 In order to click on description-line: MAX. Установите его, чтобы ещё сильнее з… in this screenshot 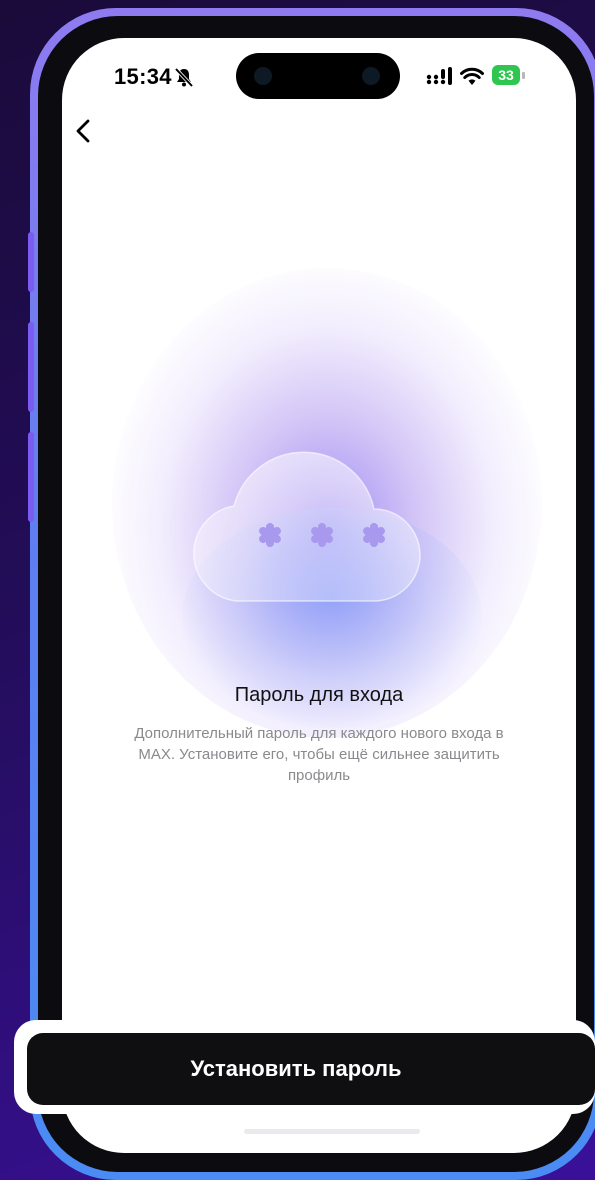, I will do `click(319, 754)`.